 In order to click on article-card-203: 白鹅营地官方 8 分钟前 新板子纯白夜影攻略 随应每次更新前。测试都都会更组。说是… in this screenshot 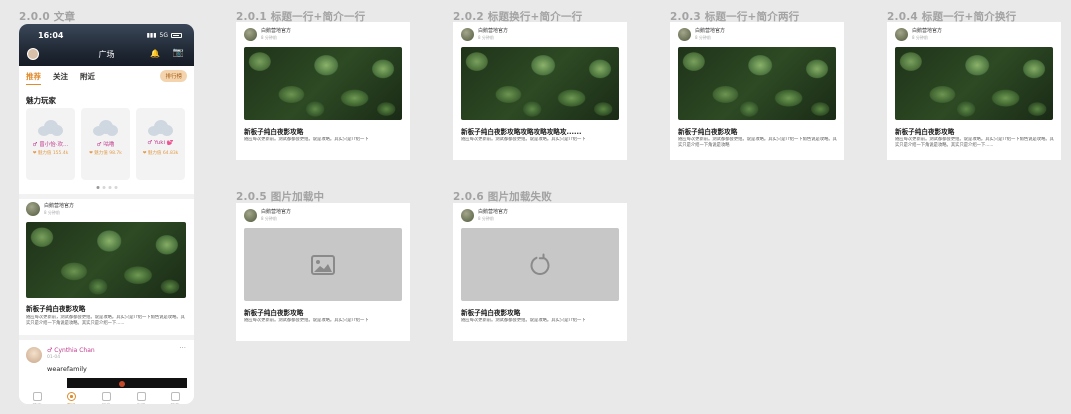, I will do `click(757, 91)`.